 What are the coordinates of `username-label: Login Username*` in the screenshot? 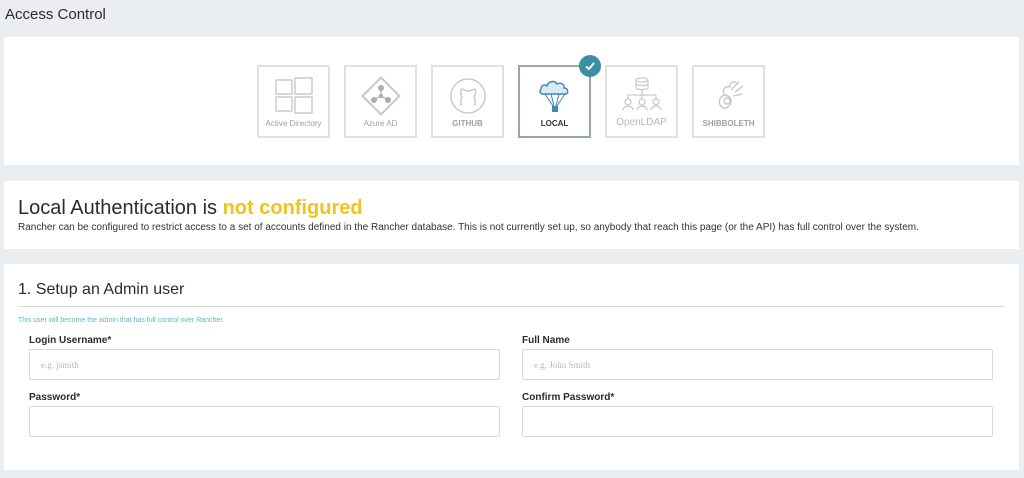 It's located at (70, 340).